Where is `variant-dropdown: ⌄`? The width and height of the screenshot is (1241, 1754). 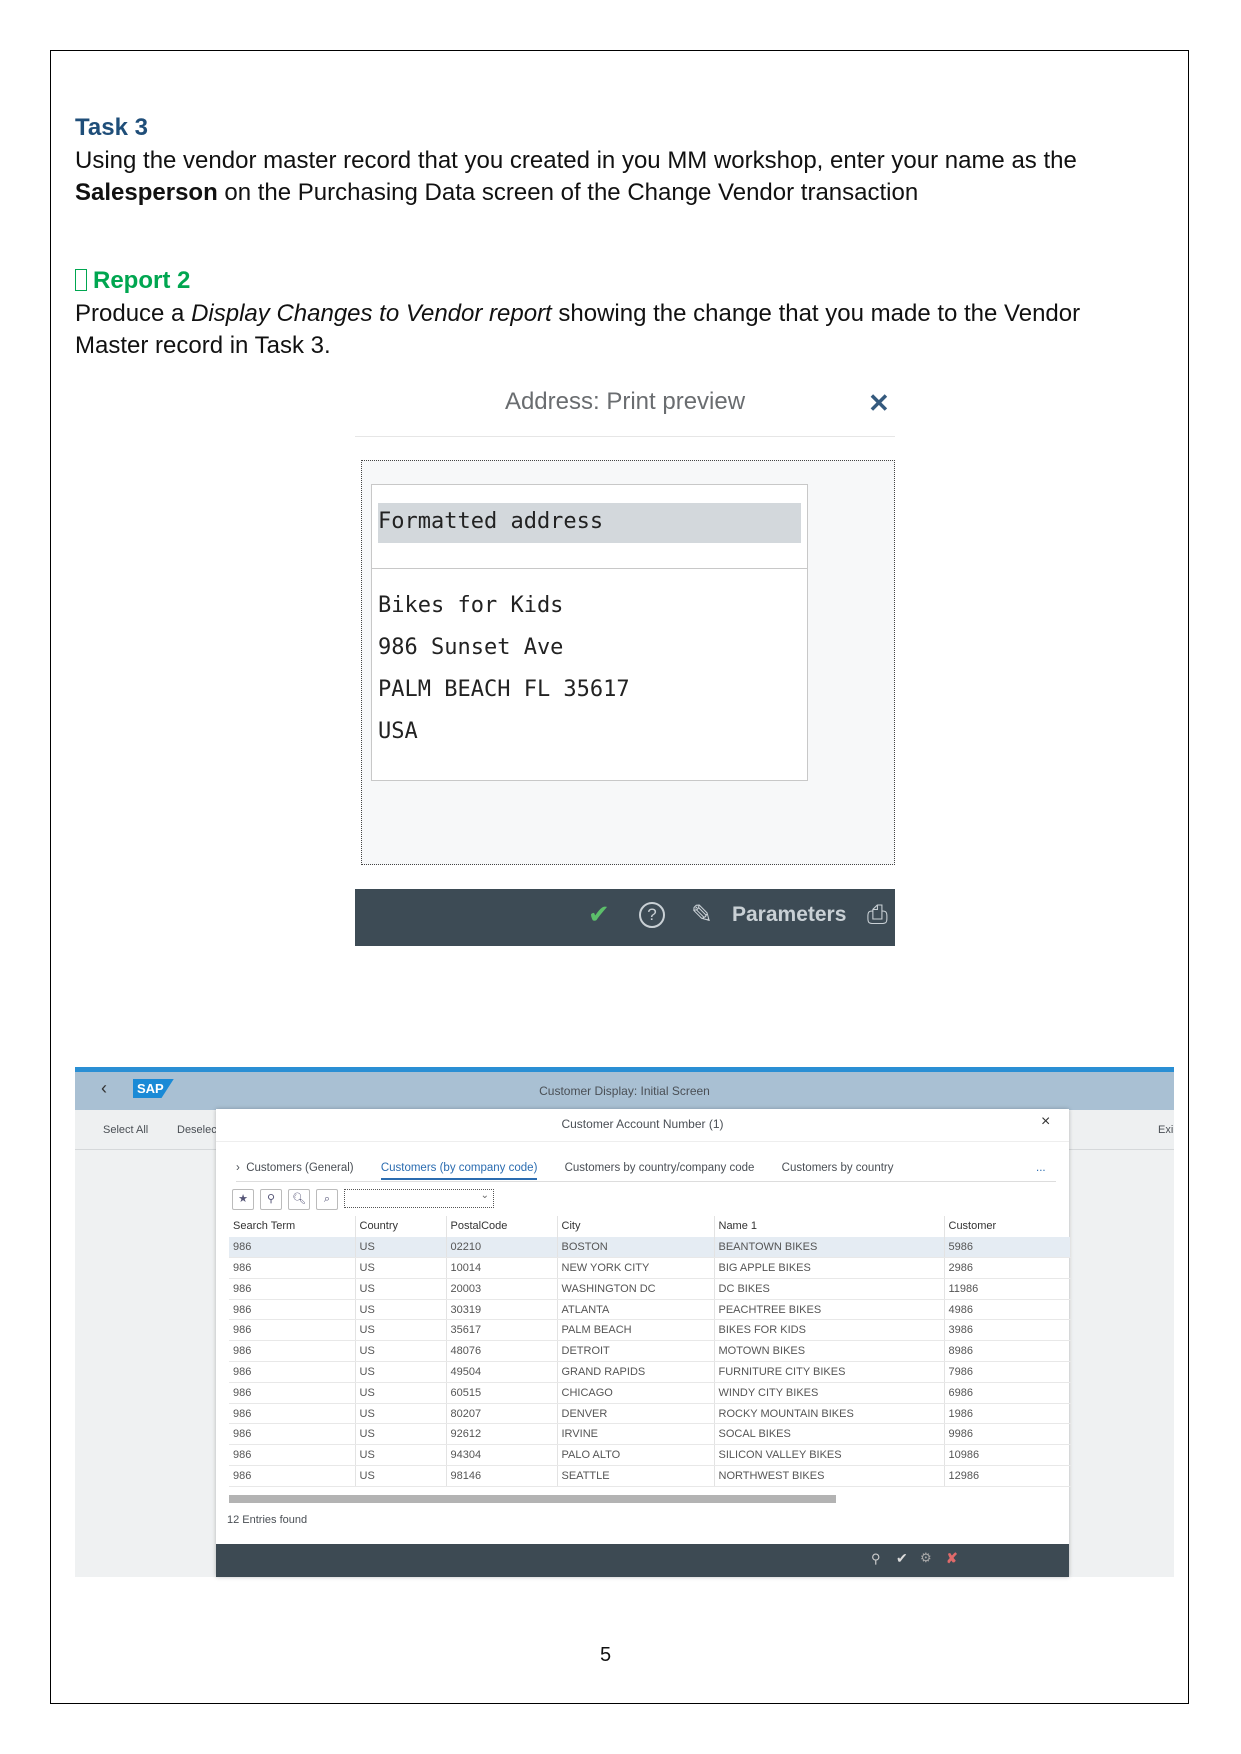
variant-dropdown: ⌄ is located at coordinates (419, 1198).